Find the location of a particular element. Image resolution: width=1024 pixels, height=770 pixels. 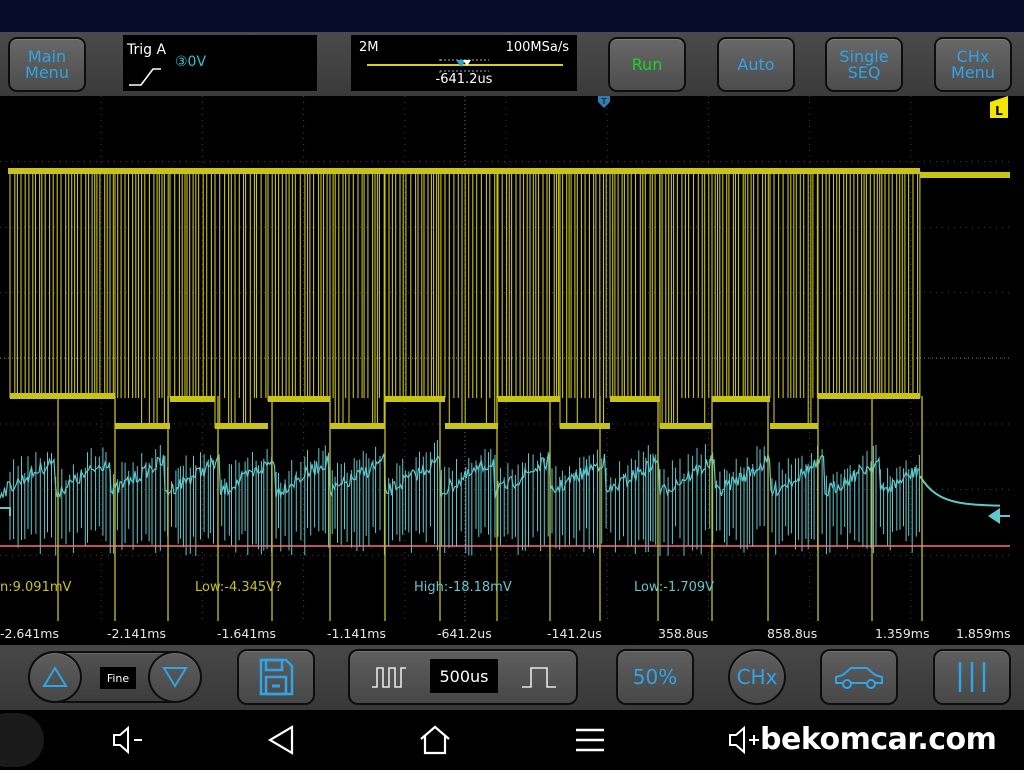

chx-button: CHx is located at coordinates (757, 677).